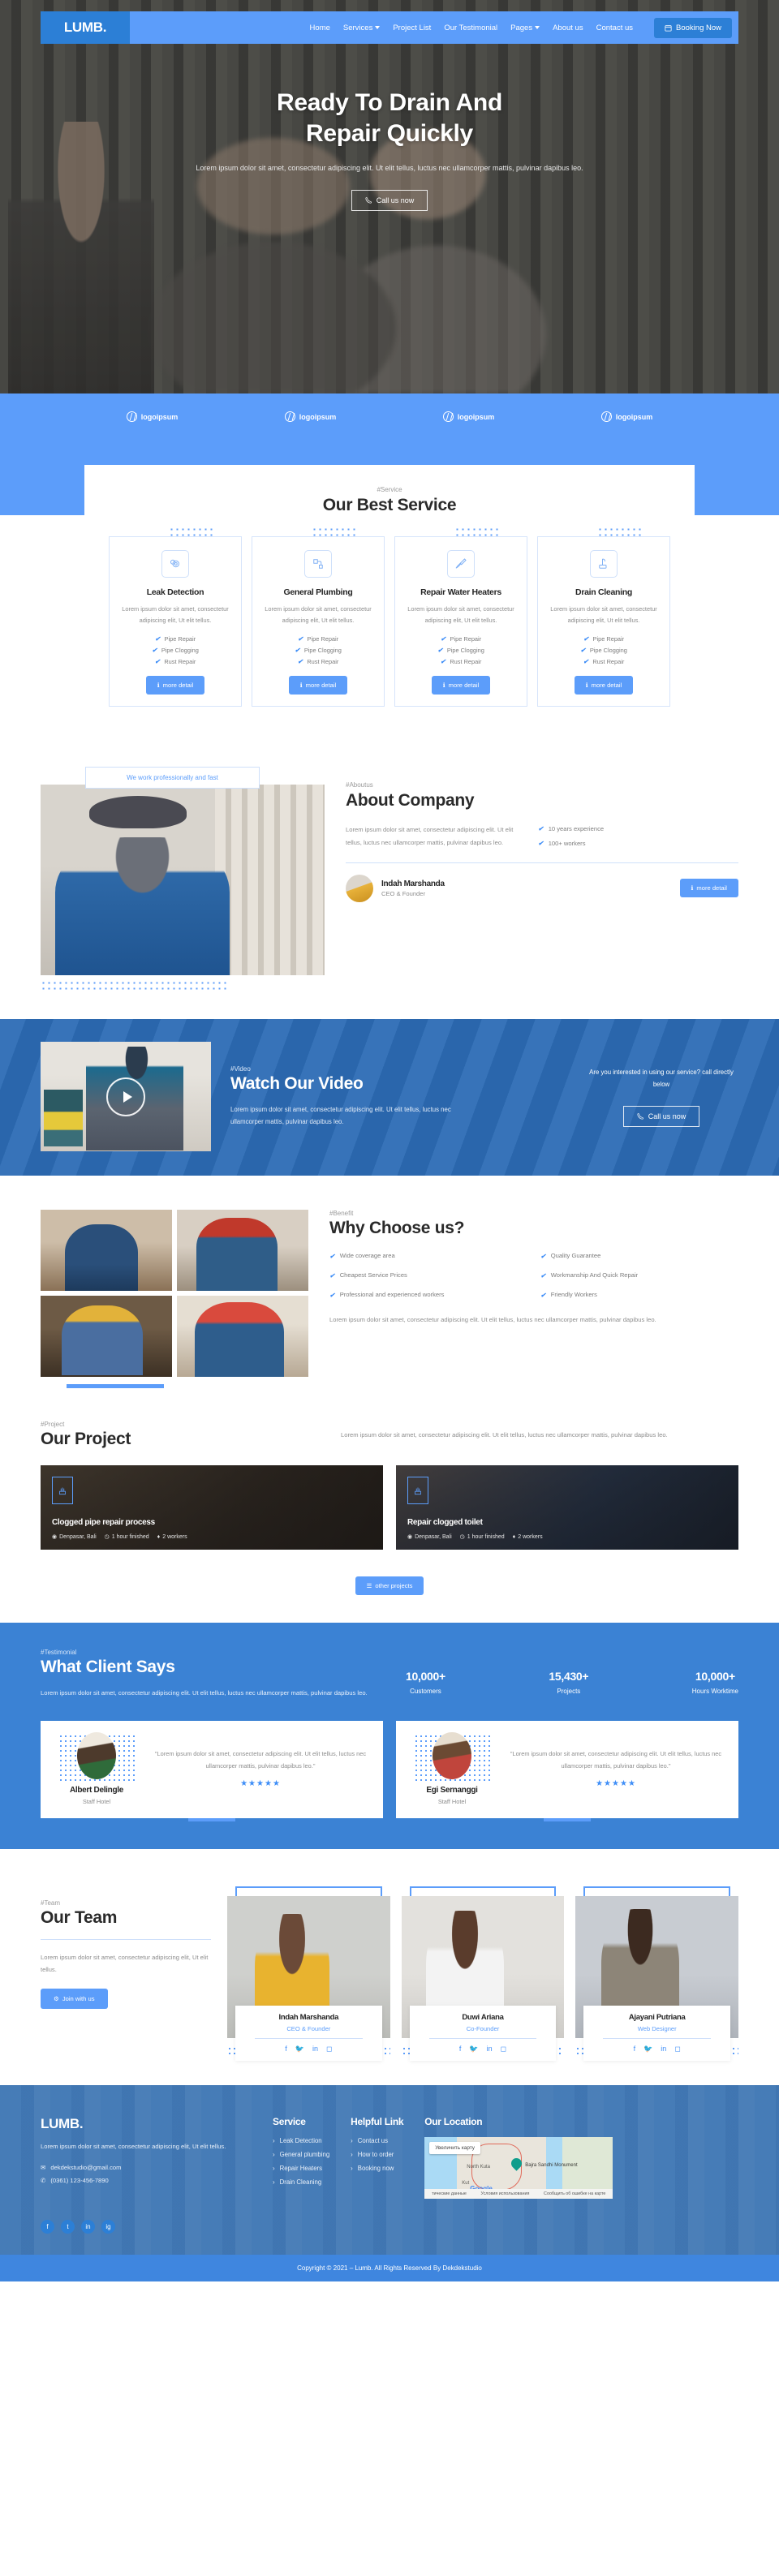  I want to click on footer-phone: ✆ (0361) 123-456-7890, so click(146, 2180).